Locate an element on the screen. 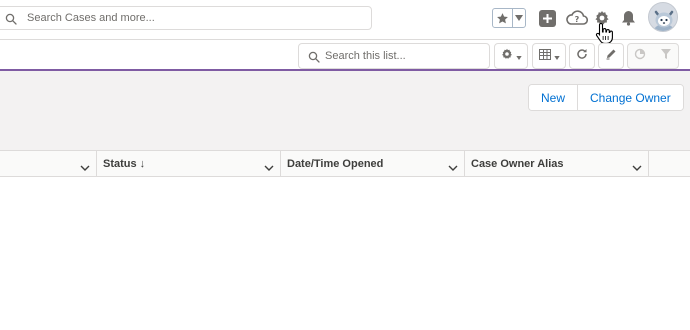  list-actions: New Change Owner is located at coordinates (606, 97).